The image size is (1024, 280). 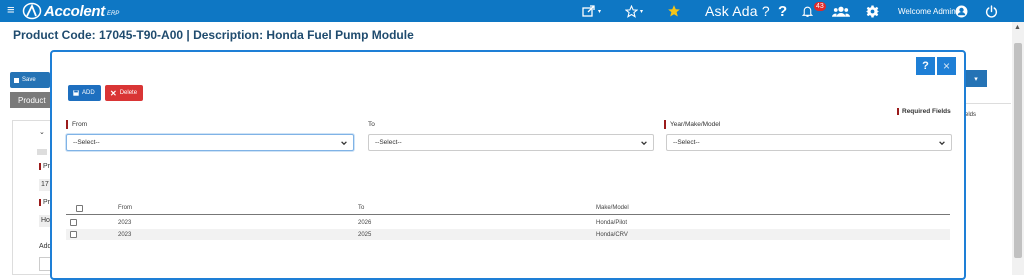 I want to click on table-row: 2023 2026 Honda/Pilot, so click(x=508, y=222).